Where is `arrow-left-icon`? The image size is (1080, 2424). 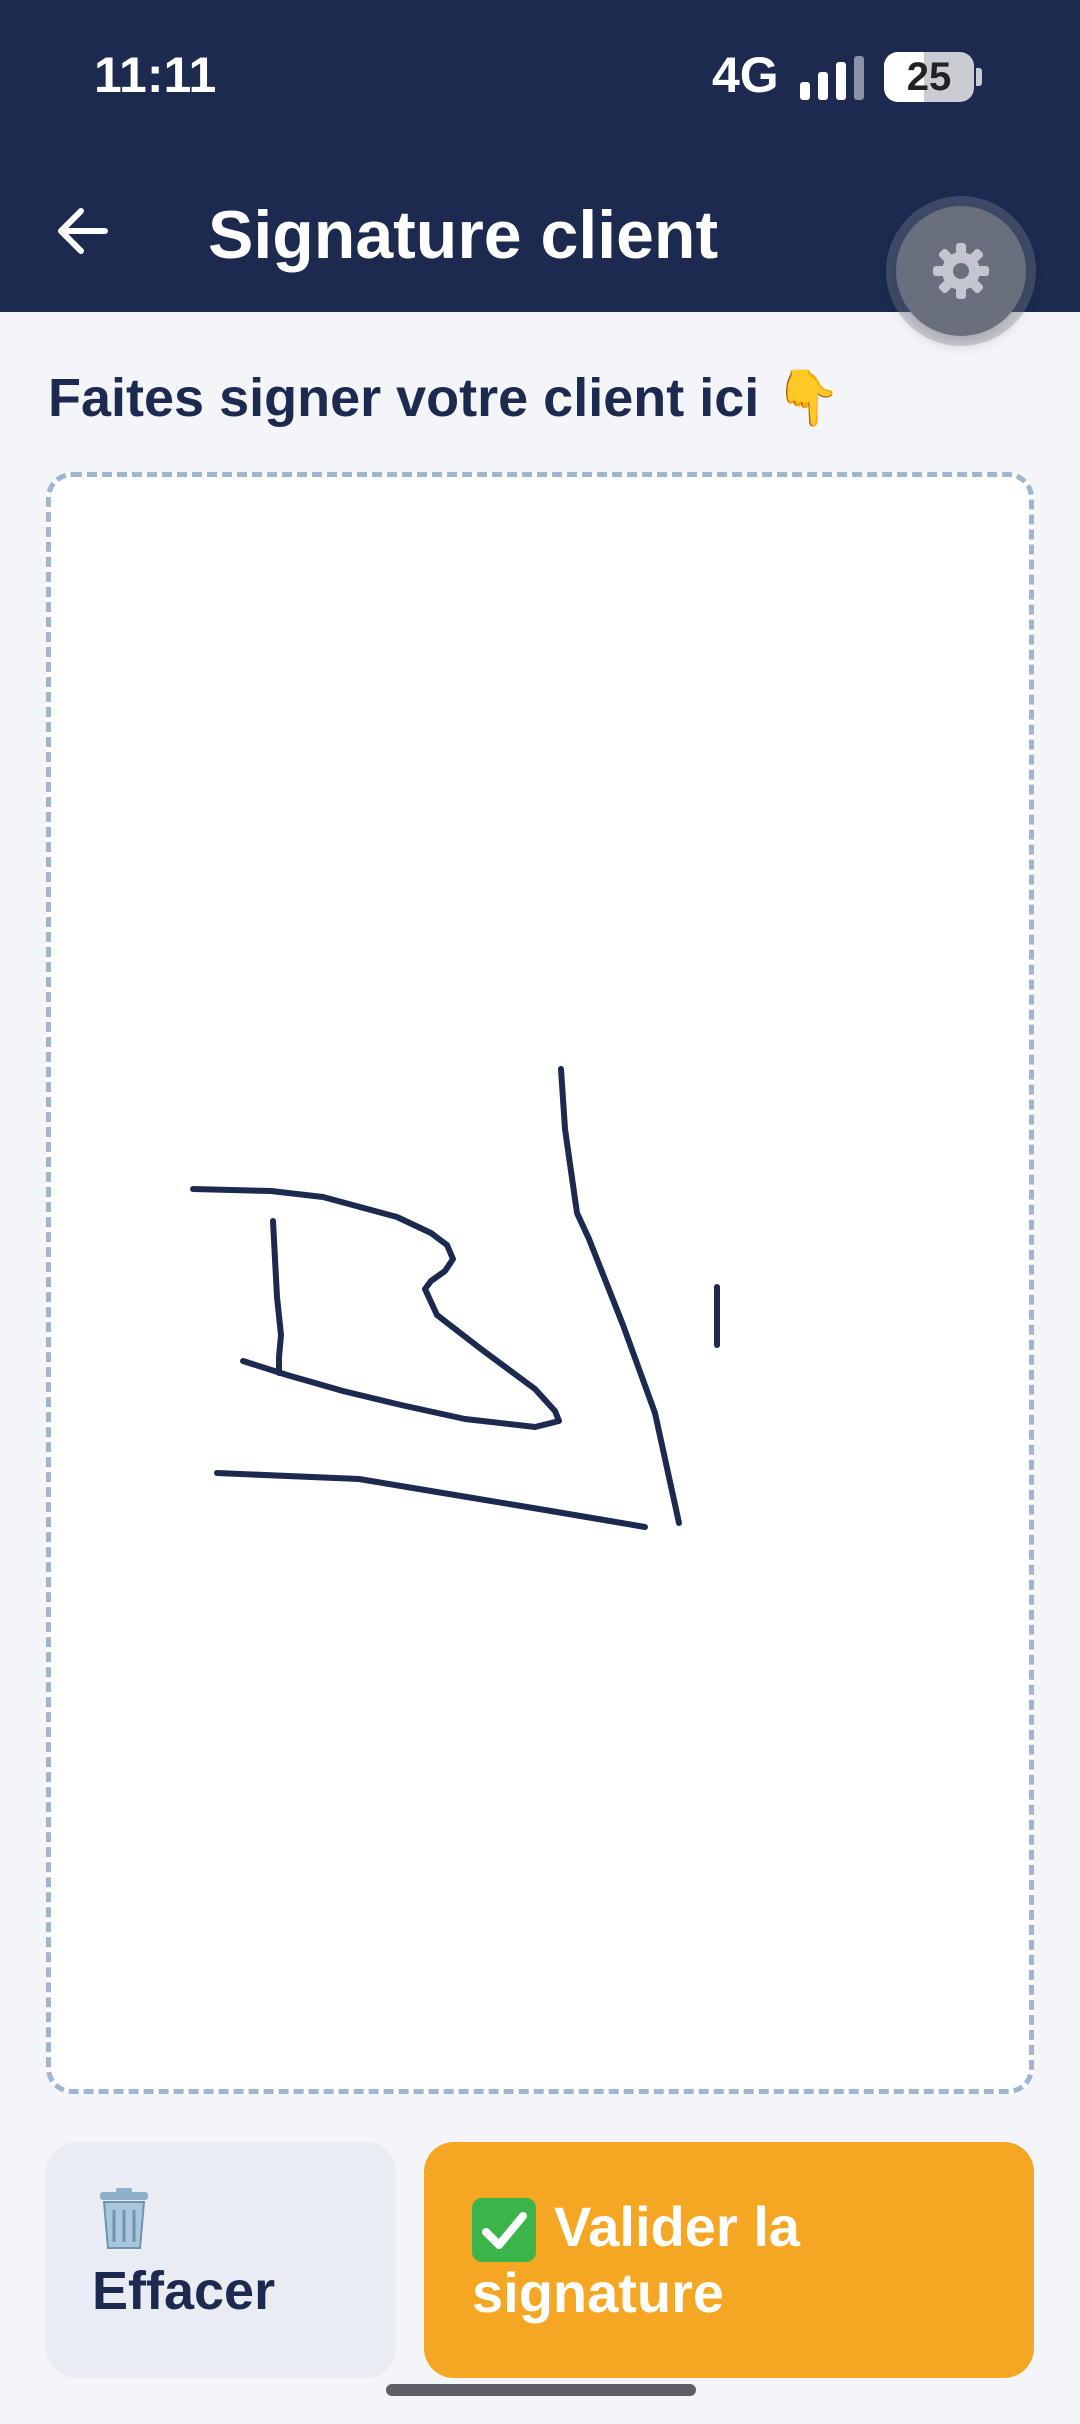
arrow-left-icon is located at coordinates (83, 231).